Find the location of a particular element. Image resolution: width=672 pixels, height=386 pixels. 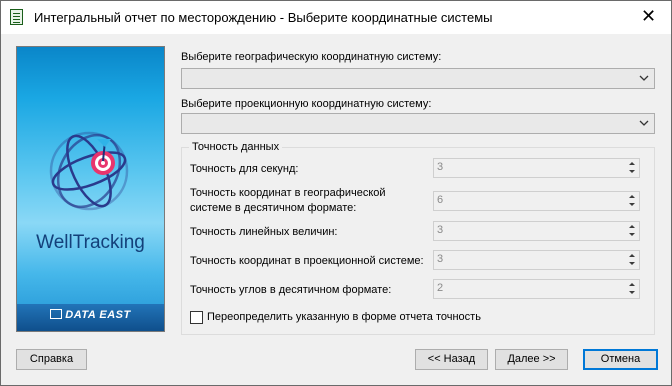

back-button: << Назад is located at coordinates (451, 359).